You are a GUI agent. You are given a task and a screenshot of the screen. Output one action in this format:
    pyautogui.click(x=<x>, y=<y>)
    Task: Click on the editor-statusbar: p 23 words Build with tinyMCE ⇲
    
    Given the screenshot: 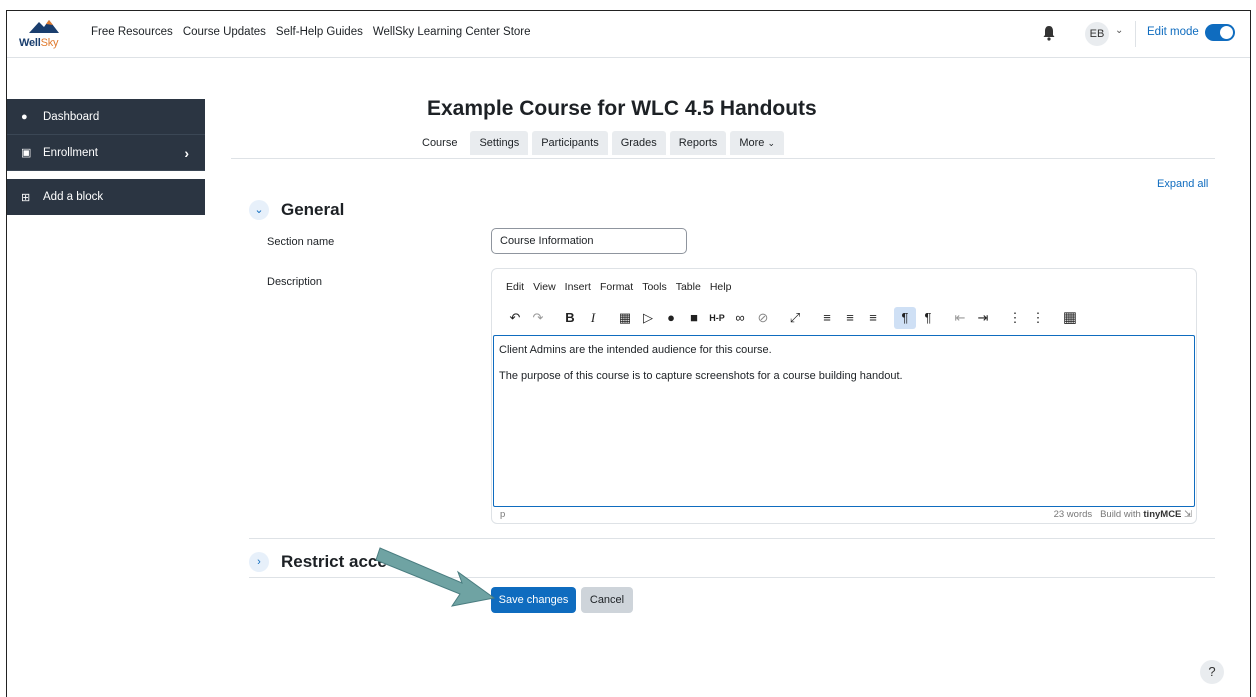 What is the action you would take?
    pyautogui.click(x=846, y=514)
    